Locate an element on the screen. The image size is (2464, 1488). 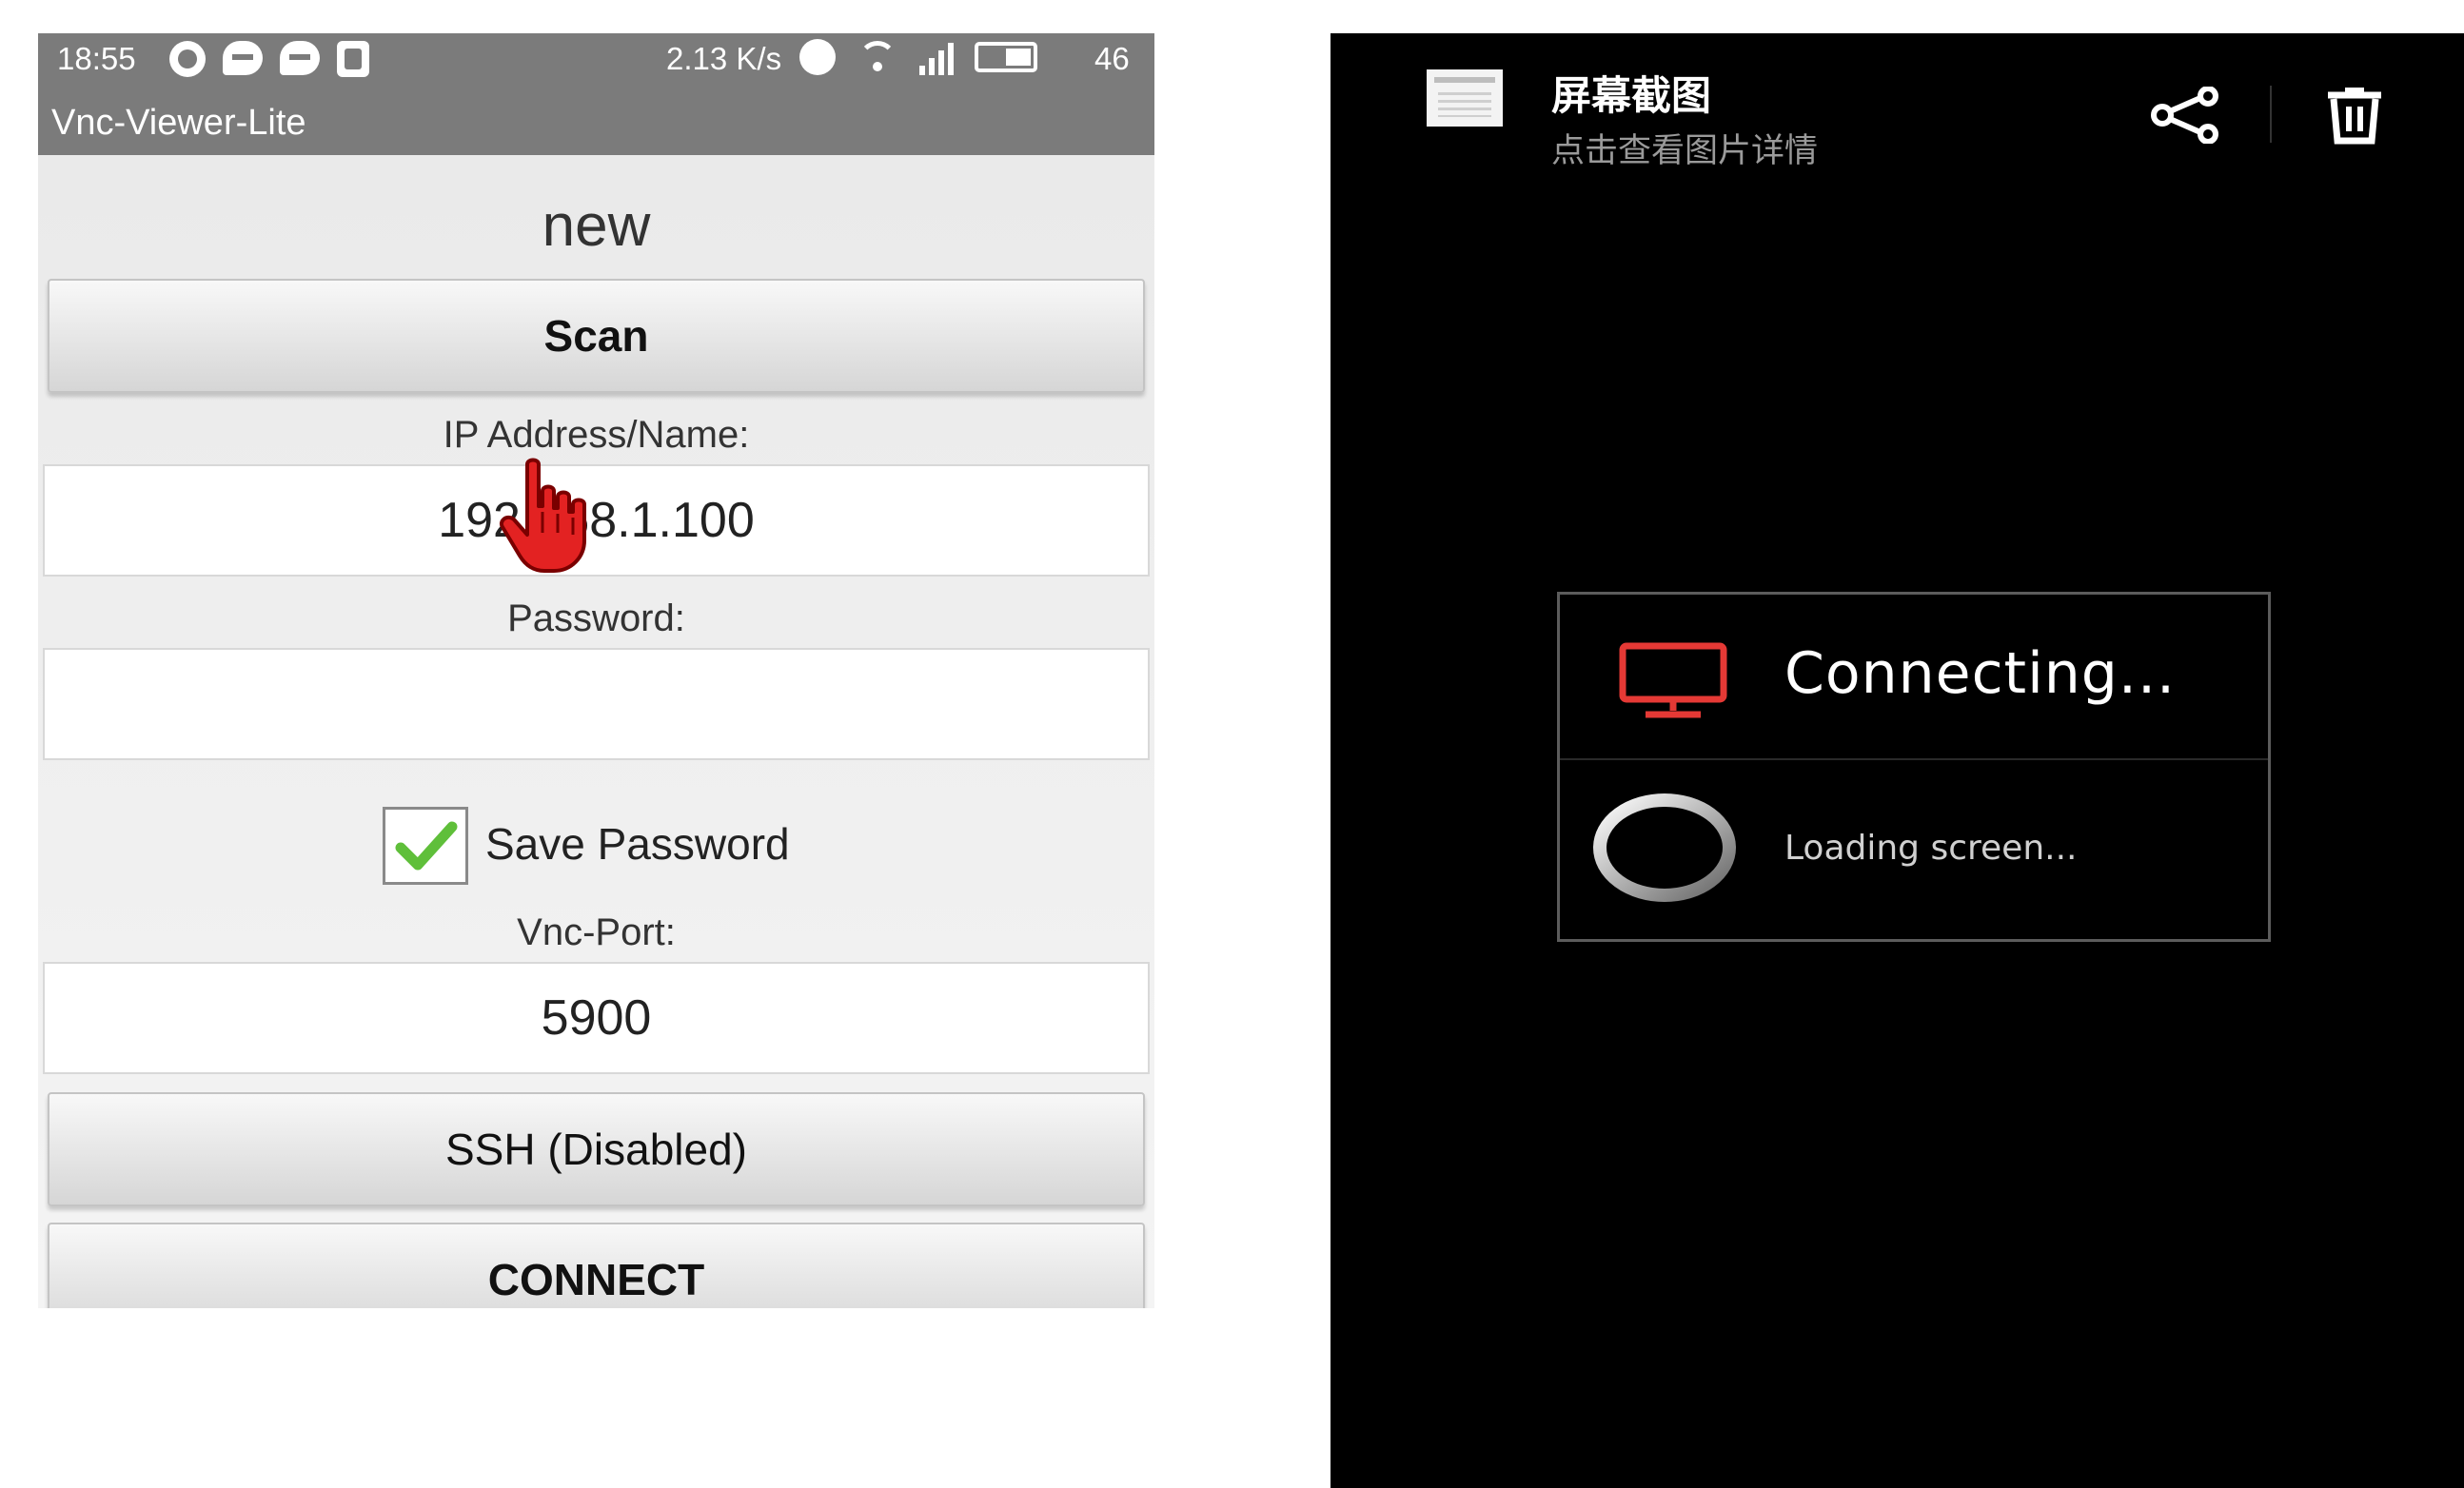
screenshot-thumbnail is located at coordinates (1465, 98).